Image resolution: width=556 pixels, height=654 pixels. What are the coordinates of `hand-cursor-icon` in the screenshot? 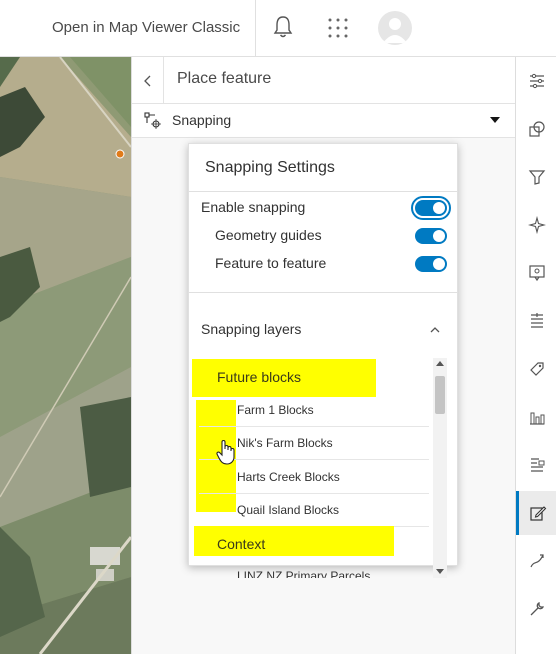 It's located at (225, 452).